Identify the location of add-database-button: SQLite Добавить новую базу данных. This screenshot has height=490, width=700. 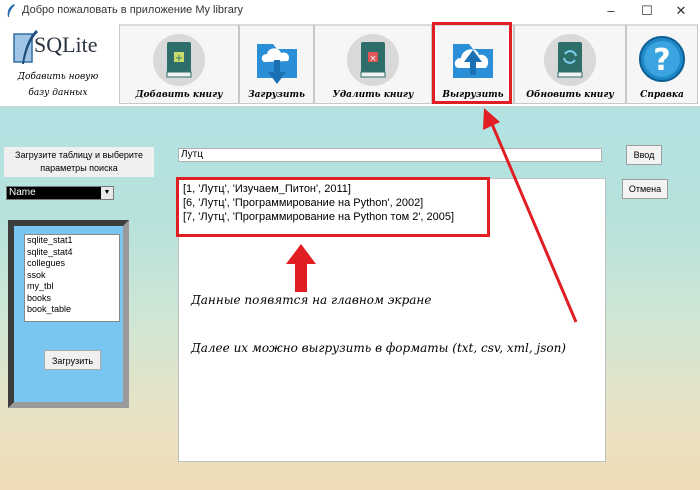
(58, 64).